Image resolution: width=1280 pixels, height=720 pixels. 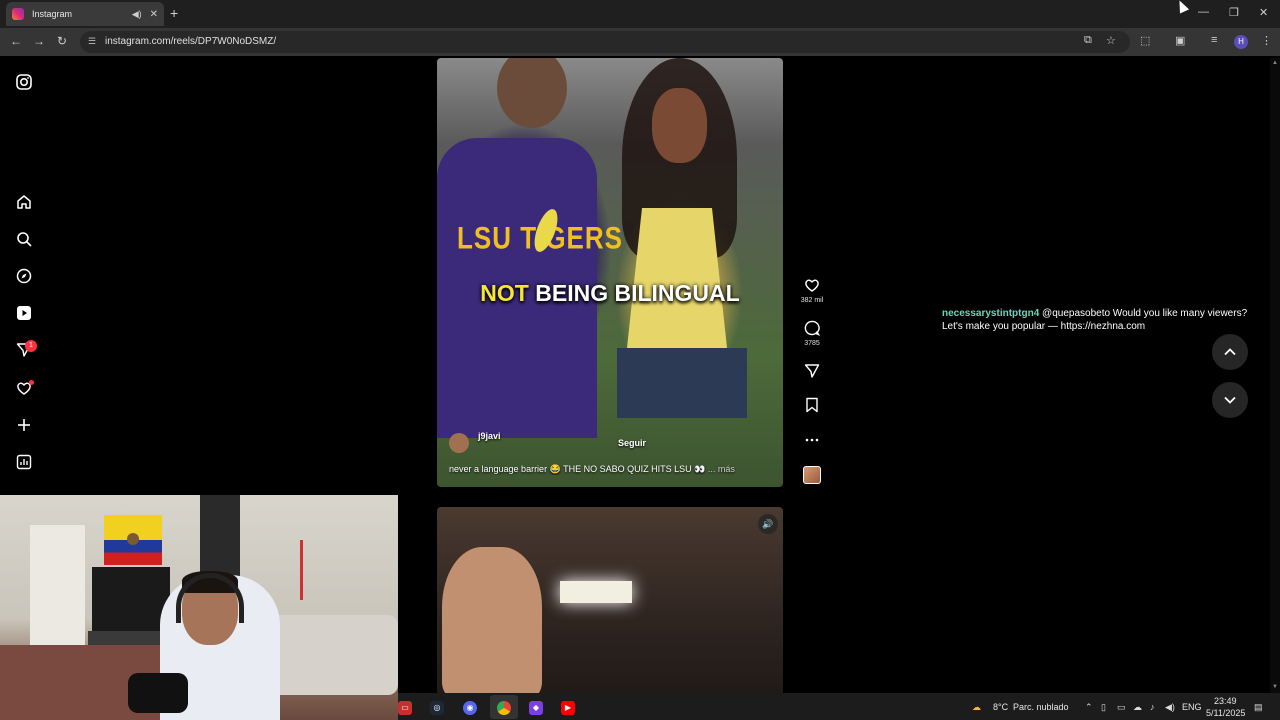 What do you see at coordinates (92, 41) in the screenshot?
I see `site-info-icon: ☰` at bounding box center [92, 41].